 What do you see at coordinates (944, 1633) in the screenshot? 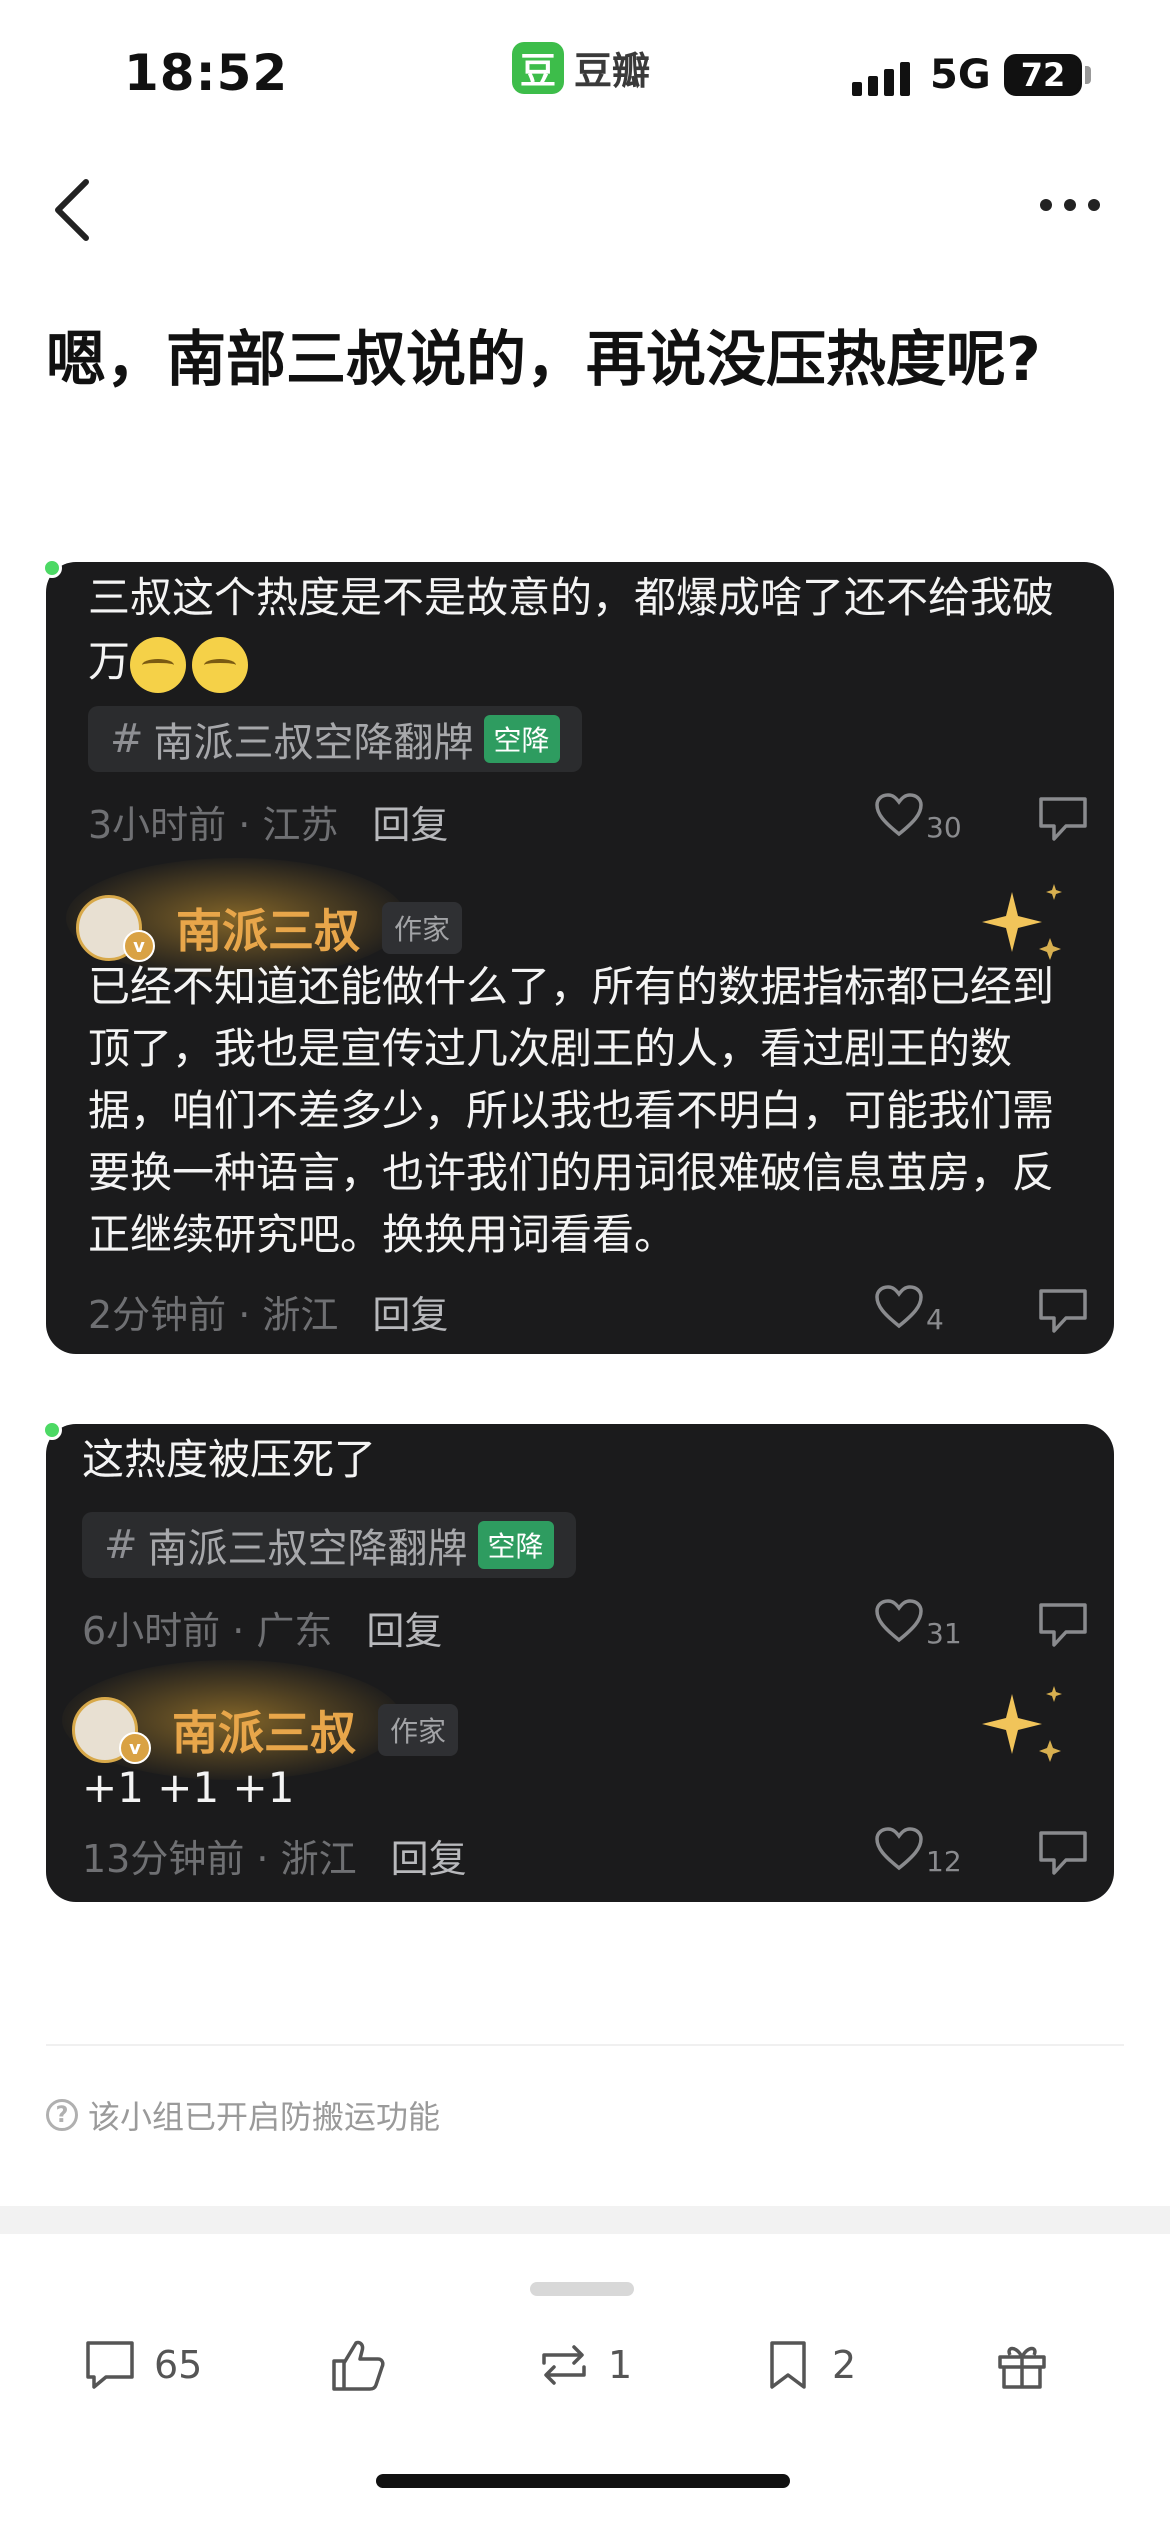
I see `like-count: 31` at bounding box center [944, 1633].